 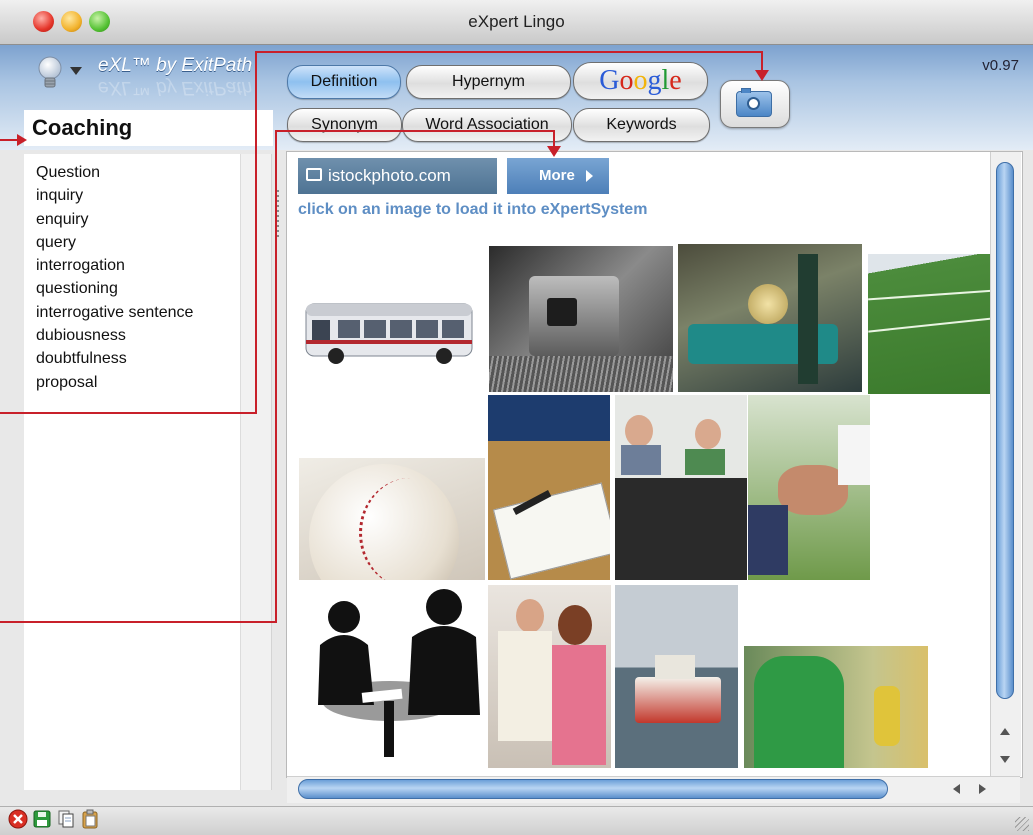 I want to click on resize-grip-icon, so click(x=1022, y=824).